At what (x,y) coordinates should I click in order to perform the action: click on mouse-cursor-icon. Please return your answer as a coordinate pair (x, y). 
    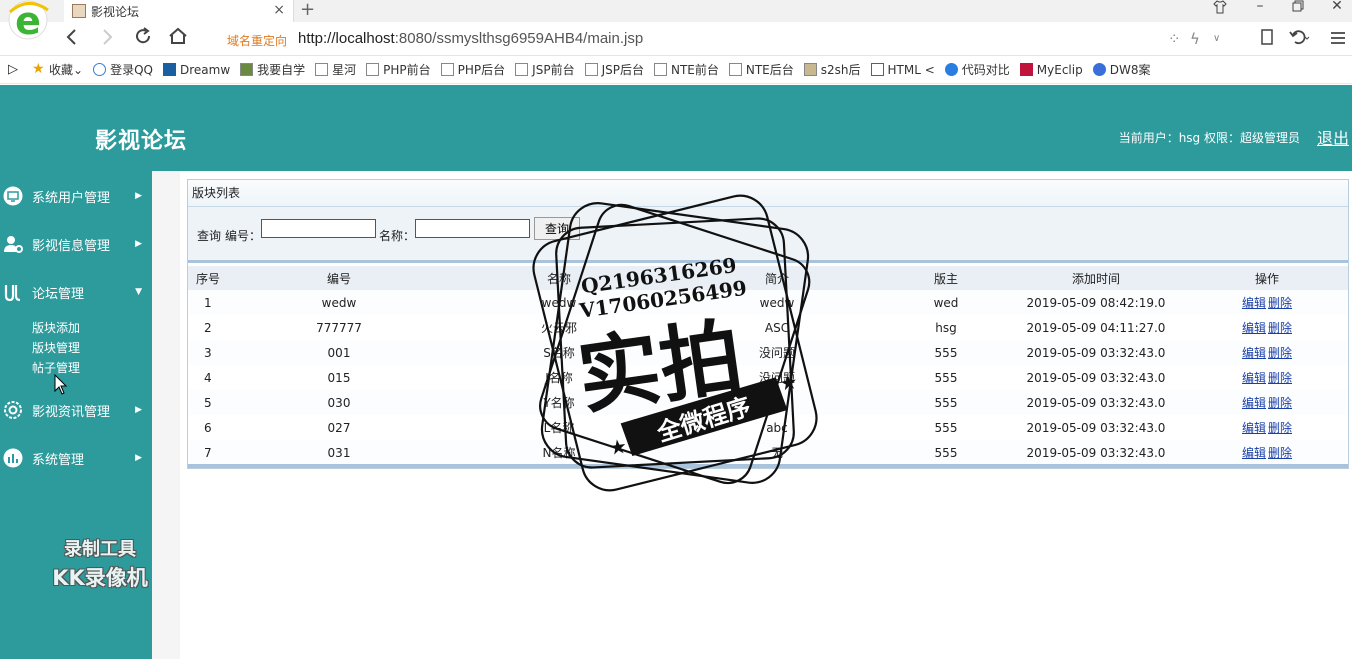
    Looking at the image, I should click on (61, 384).